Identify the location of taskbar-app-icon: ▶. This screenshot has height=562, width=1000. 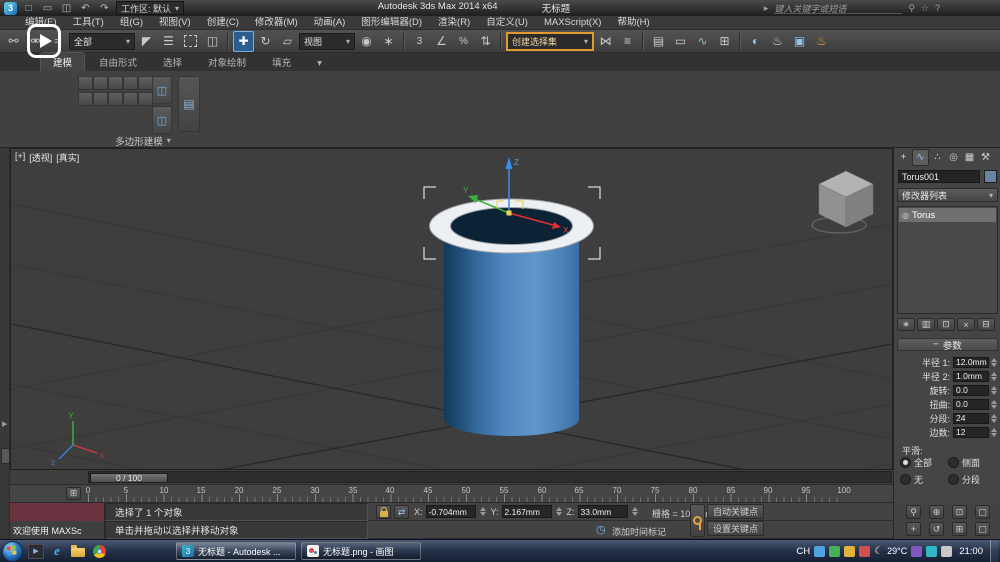
(36, 551).